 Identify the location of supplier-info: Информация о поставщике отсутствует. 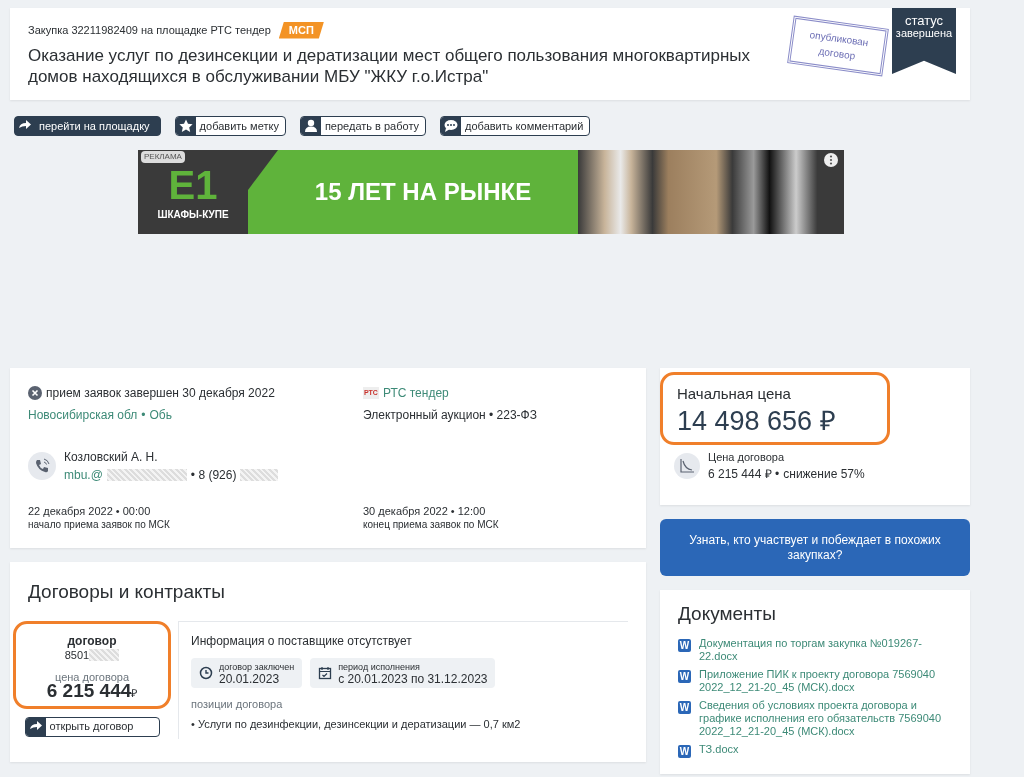
(302, 641).